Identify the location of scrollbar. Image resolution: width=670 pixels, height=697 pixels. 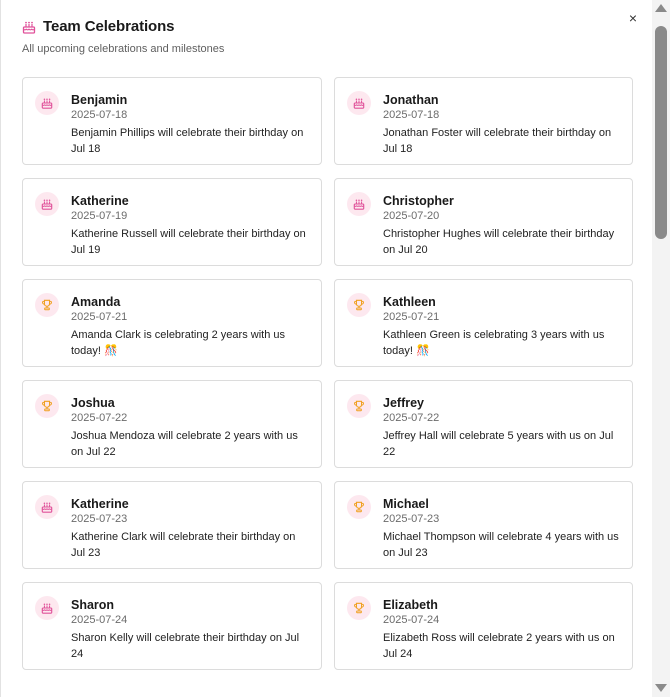
(661, 348).